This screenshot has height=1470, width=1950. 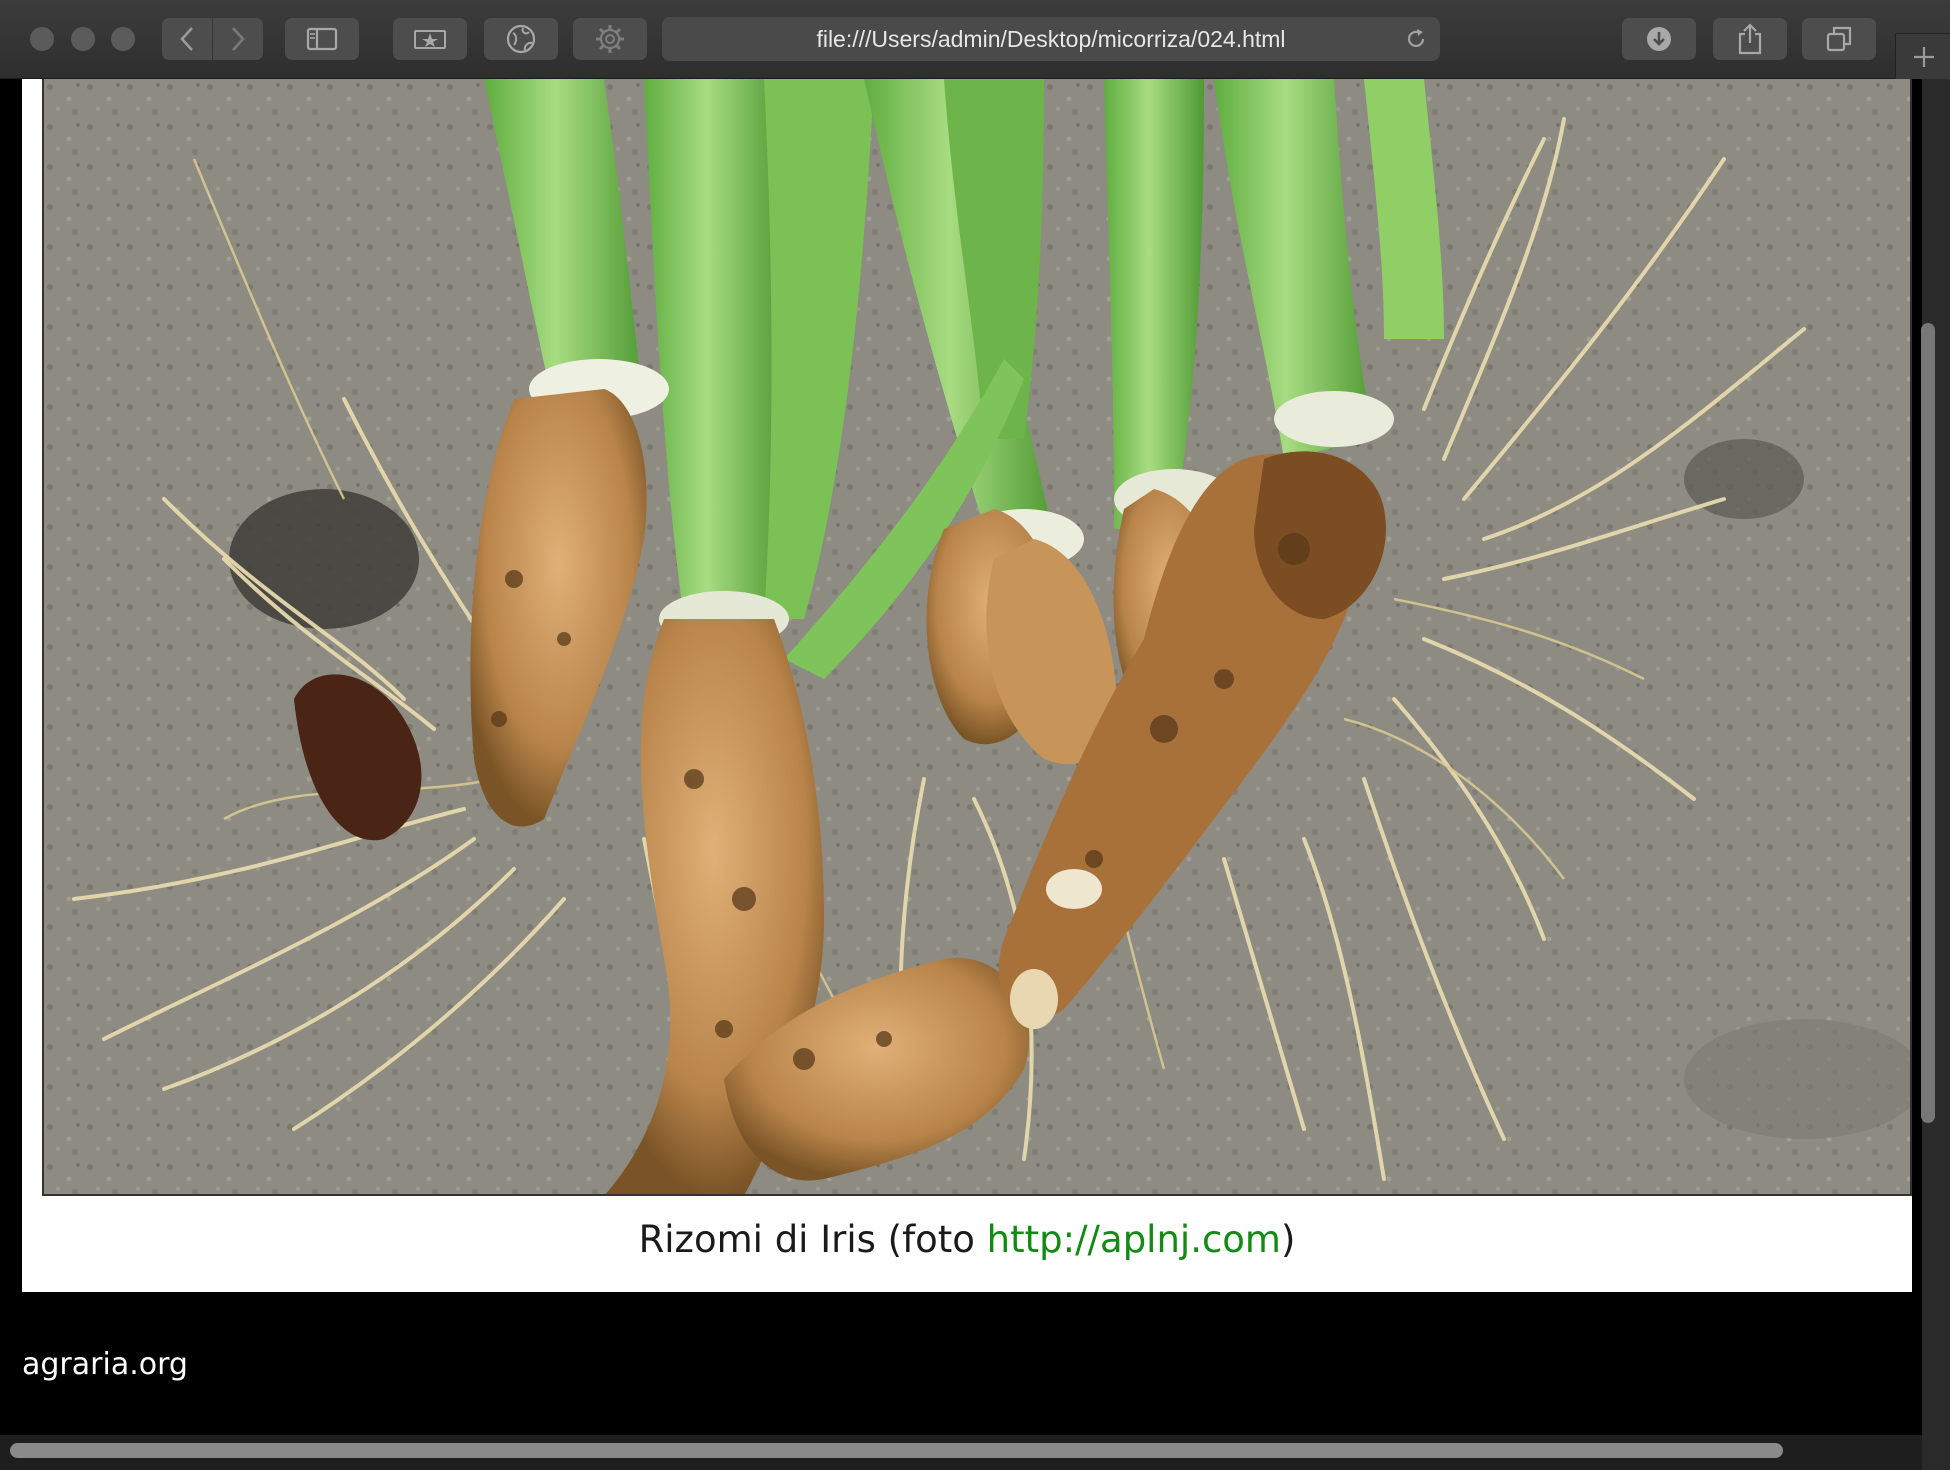 What do you see at coordinates (812, 1239) in the screenshot?
I see `caption-text: Rizomi di Iris (foto` at bounding box center [812, 1239].